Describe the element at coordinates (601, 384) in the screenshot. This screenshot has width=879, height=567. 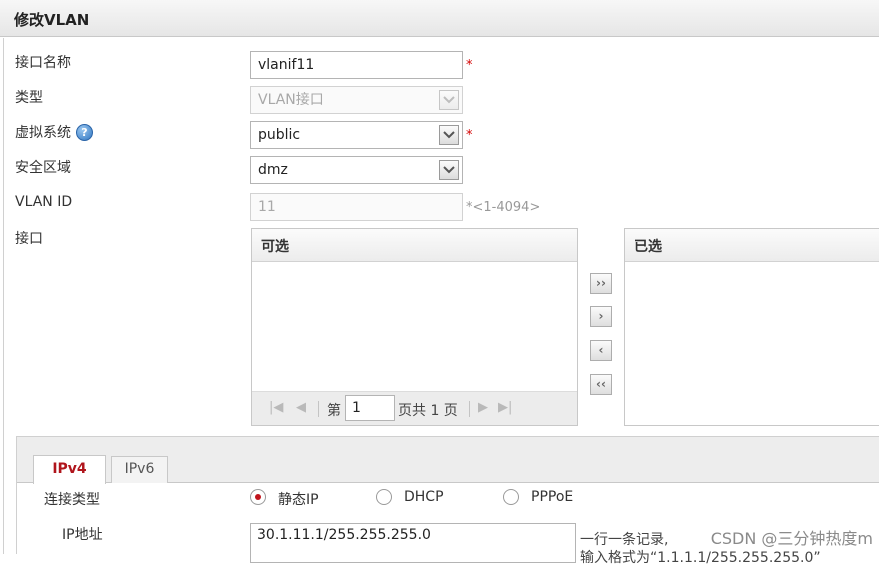
I see `remove-all-button: ‹‹` at that location.